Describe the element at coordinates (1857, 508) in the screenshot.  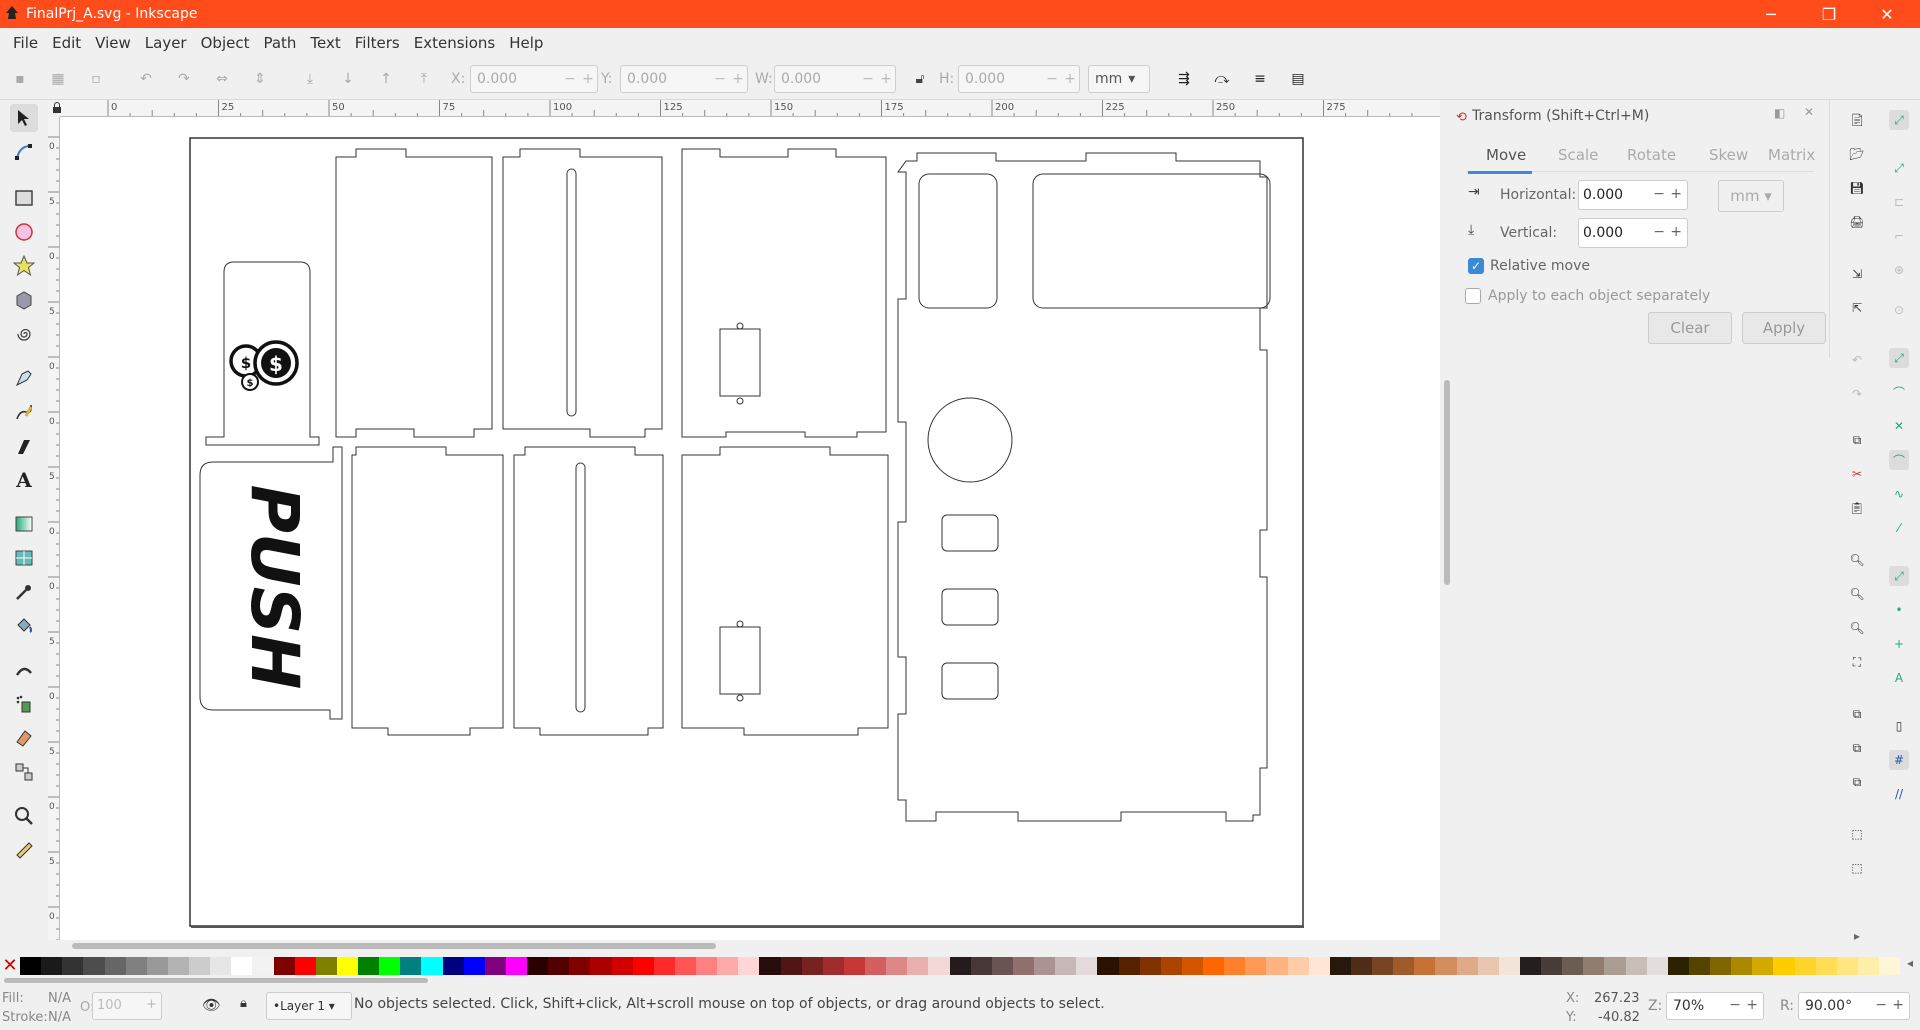
I see `paste-icon: 📋︎` at that location.